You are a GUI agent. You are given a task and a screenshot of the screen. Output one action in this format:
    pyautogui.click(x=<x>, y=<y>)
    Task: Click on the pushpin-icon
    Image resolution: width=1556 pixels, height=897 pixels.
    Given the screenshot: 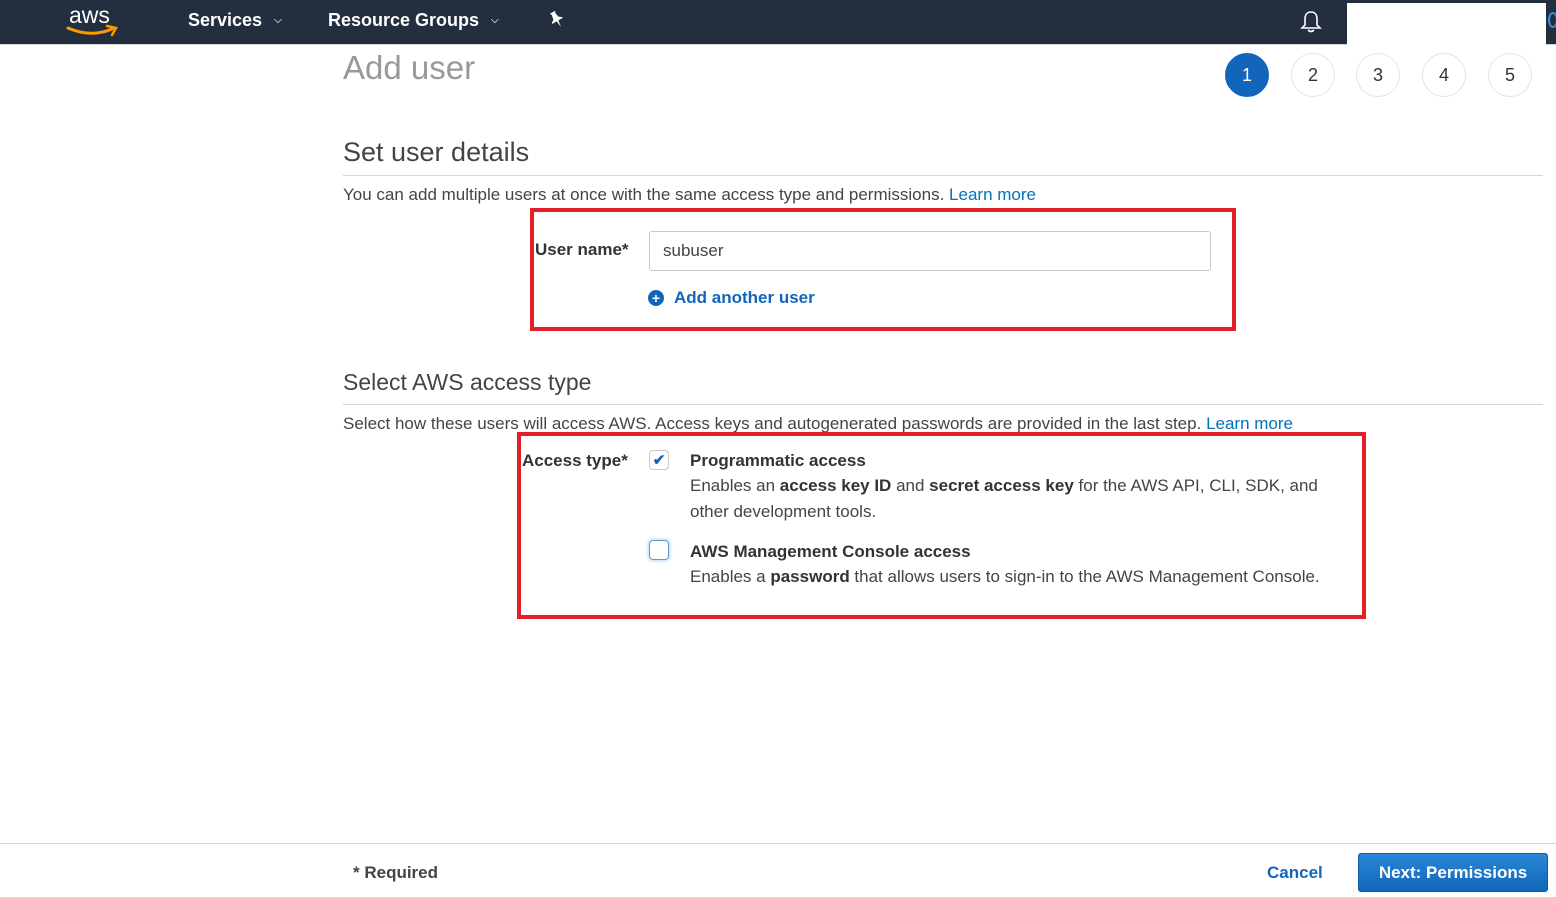 What is the action you would take?
    pyautogui.click(x=557, y=22)
    